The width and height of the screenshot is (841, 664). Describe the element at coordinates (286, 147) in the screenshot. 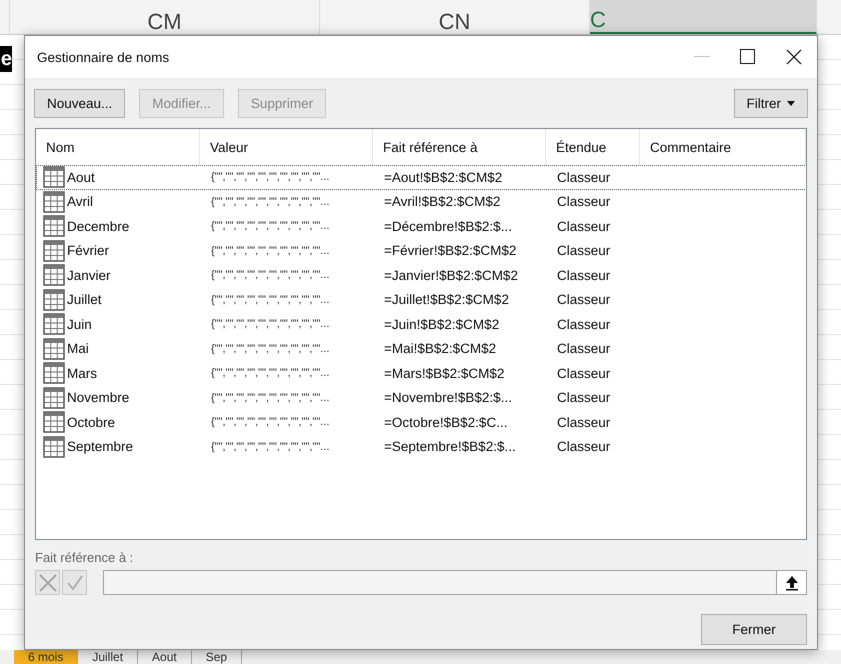

I see `column-header: Valeur` at that location.